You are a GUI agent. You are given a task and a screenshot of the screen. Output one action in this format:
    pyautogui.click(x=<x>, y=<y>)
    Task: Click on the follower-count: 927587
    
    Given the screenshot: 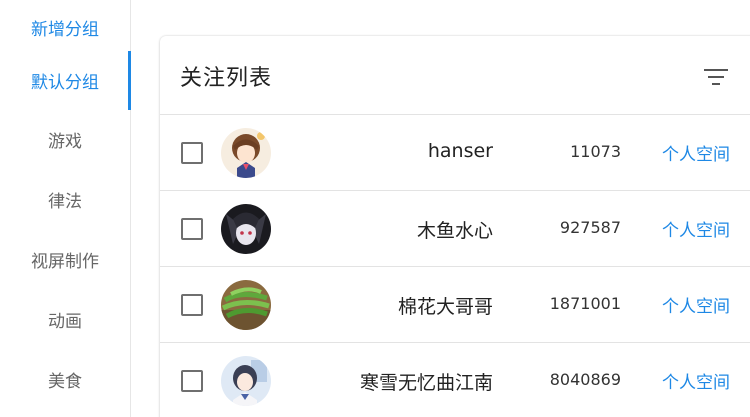 What is the action you would take?
    pyautogui.click(x=590, y=227)
    